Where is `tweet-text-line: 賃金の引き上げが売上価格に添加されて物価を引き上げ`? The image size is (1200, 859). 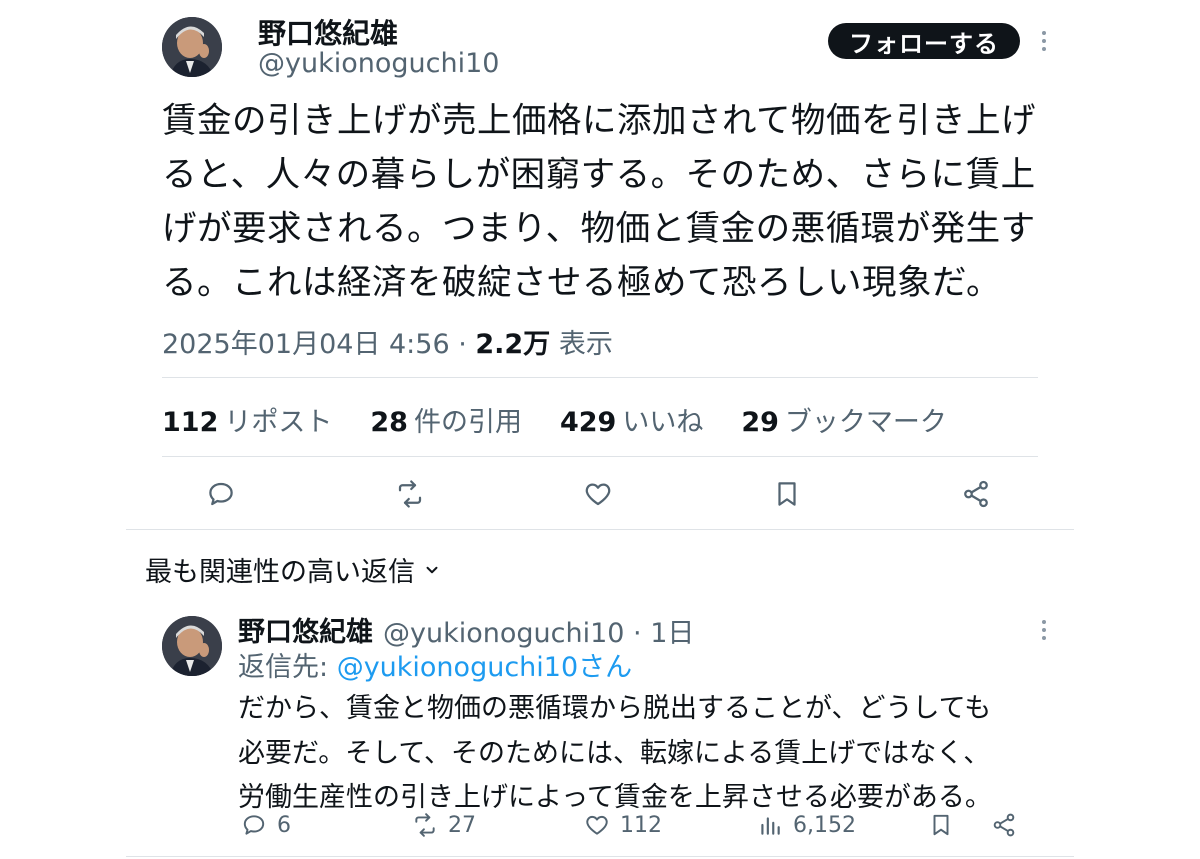 tweet-text-line: 賃金の引き上げが売上価格に添加されて物価を引き上げ is located at coordinates (599, 121).